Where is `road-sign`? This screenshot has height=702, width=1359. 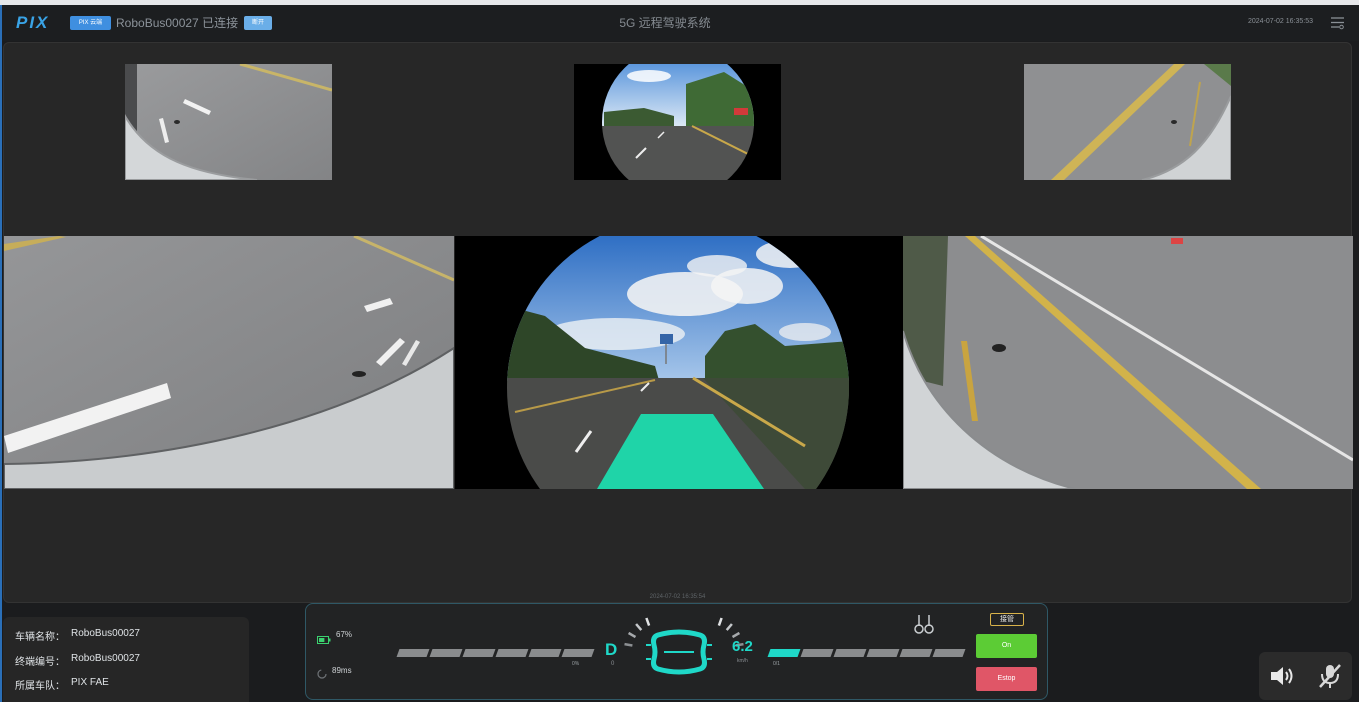 road-sign is located at coordinates (666, 339).